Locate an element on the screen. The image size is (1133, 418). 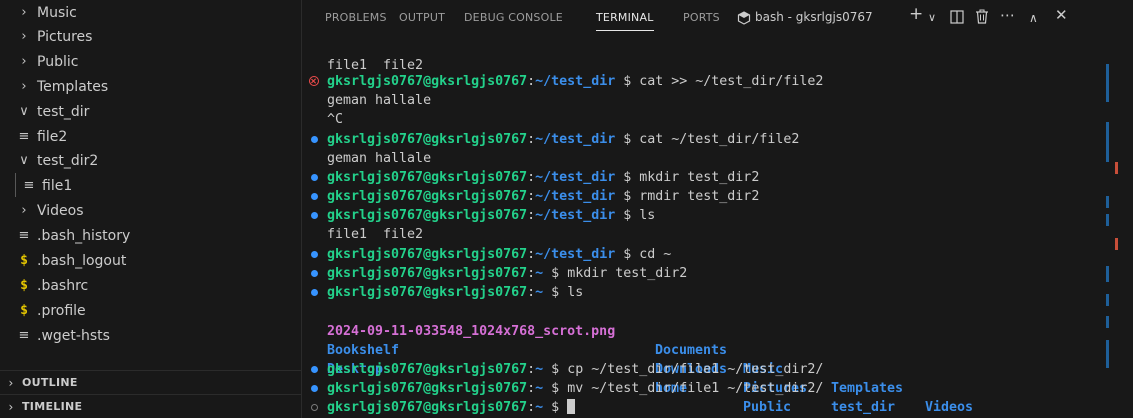
tab-ports: PORTS is located at coordinates (701, 17).